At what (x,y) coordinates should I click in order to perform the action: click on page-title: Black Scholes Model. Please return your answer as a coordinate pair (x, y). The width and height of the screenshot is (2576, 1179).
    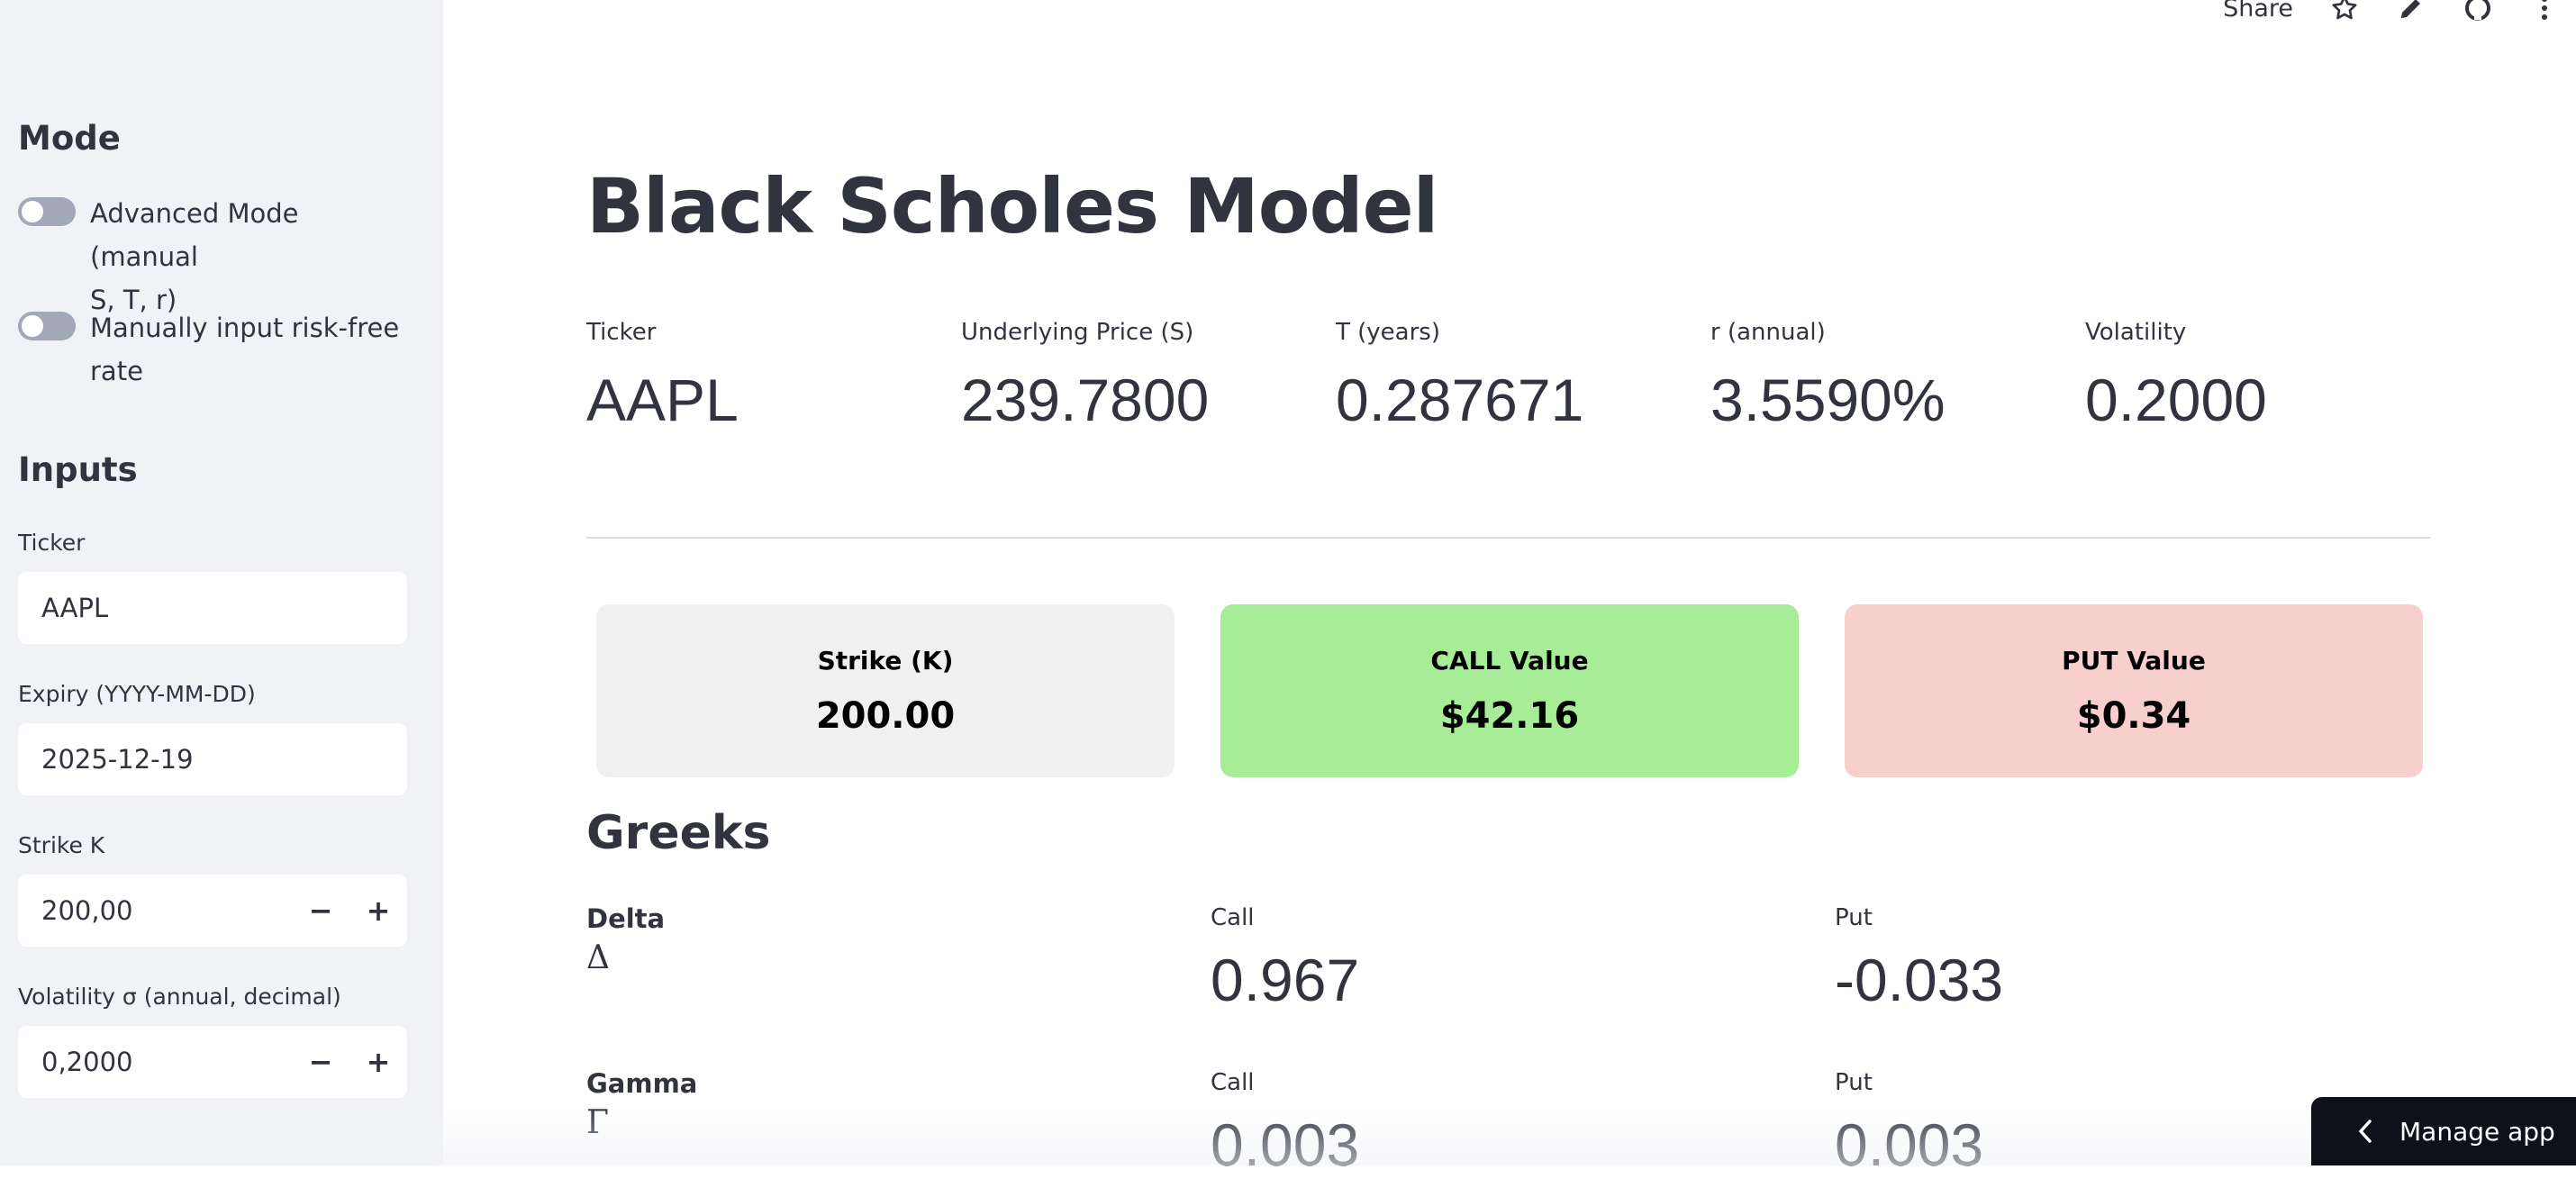
    Looking at the image, I should click on (1012, 206).